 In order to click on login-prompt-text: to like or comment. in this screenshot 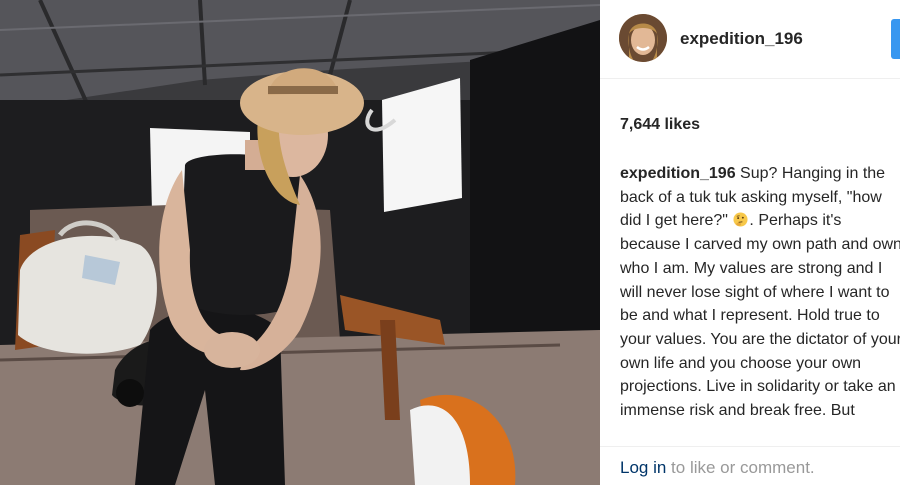, I will do `click(740, 467)`.